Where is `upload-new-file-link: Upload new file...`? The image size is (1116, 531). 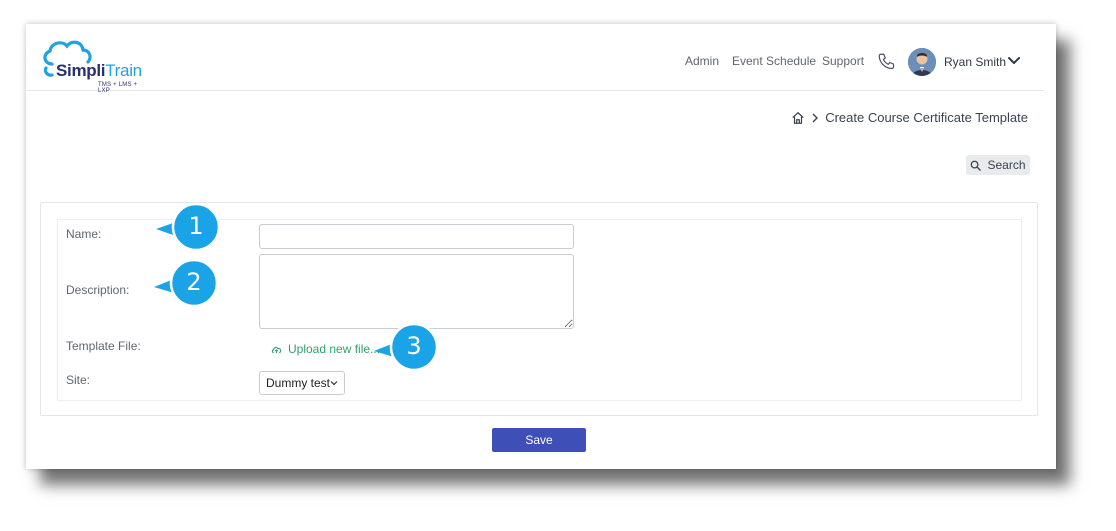
upload-new-file-link: Upload new file... is located at coordinates (325, 349).